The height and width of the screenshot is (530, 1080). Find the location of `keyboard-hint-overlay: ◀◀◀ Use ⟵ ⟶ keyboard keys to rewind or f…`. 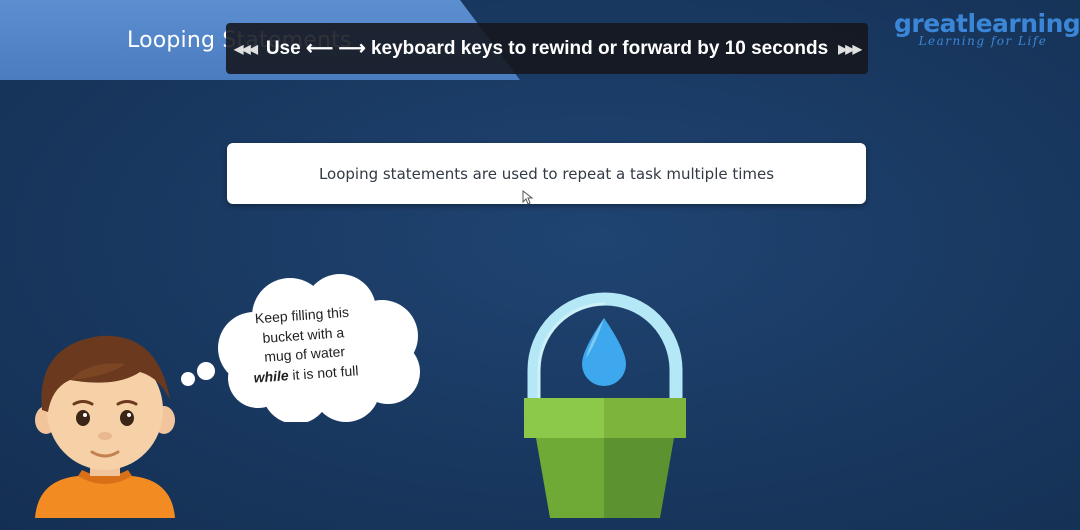

keyboard-hint-overlay: ◀◀◀ Use ⟵ ⟶ keyboard keys to rewind or f… is located at coordinates (547, 48).